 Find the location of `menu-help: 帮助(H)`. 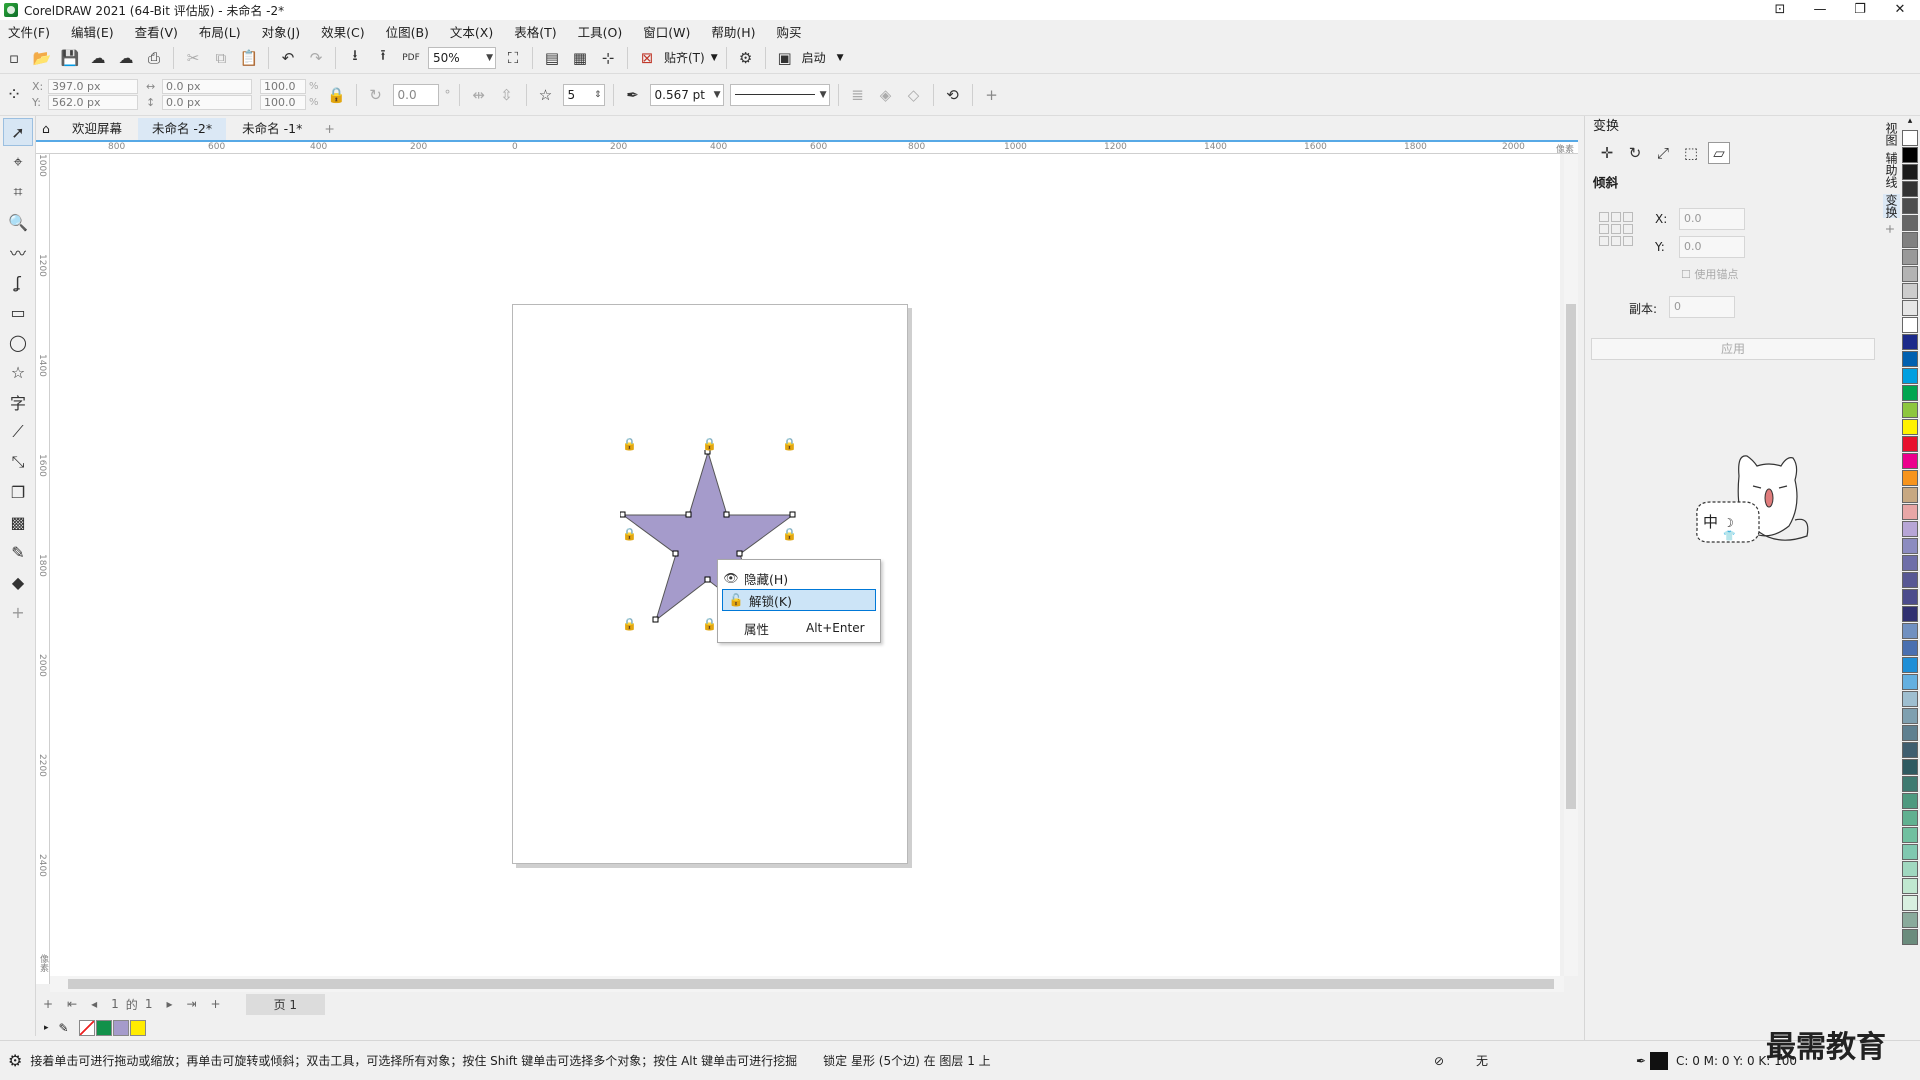

menu-help: 帮助(H) is located at coordinates (733, 31).